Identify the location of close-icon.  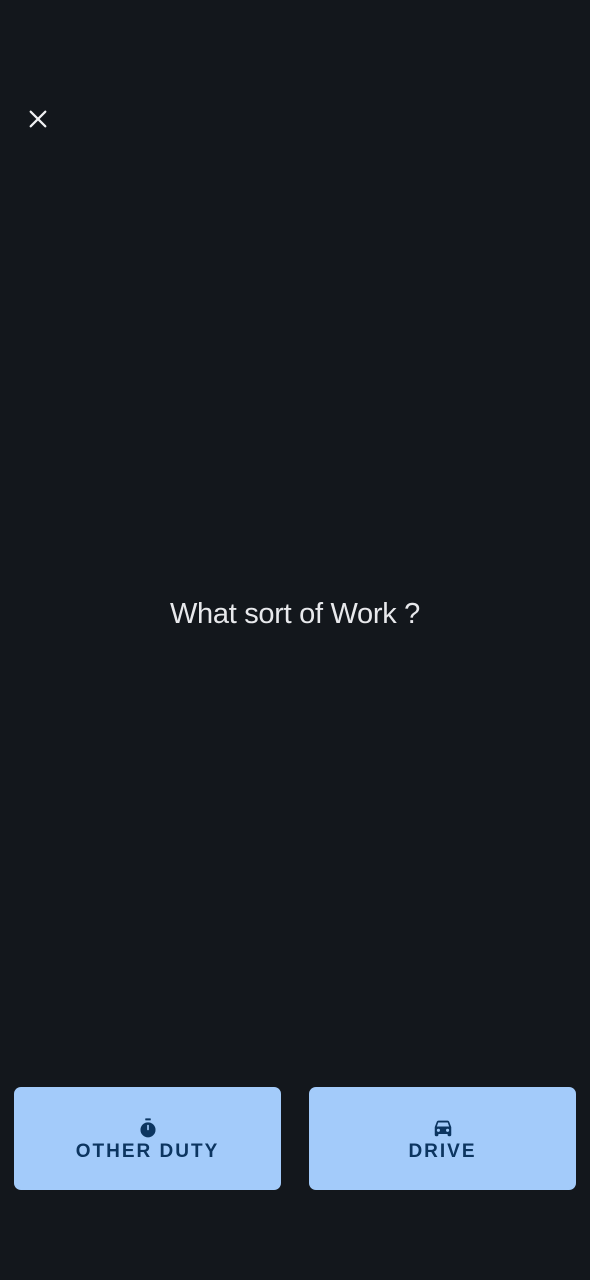
(38, 119).